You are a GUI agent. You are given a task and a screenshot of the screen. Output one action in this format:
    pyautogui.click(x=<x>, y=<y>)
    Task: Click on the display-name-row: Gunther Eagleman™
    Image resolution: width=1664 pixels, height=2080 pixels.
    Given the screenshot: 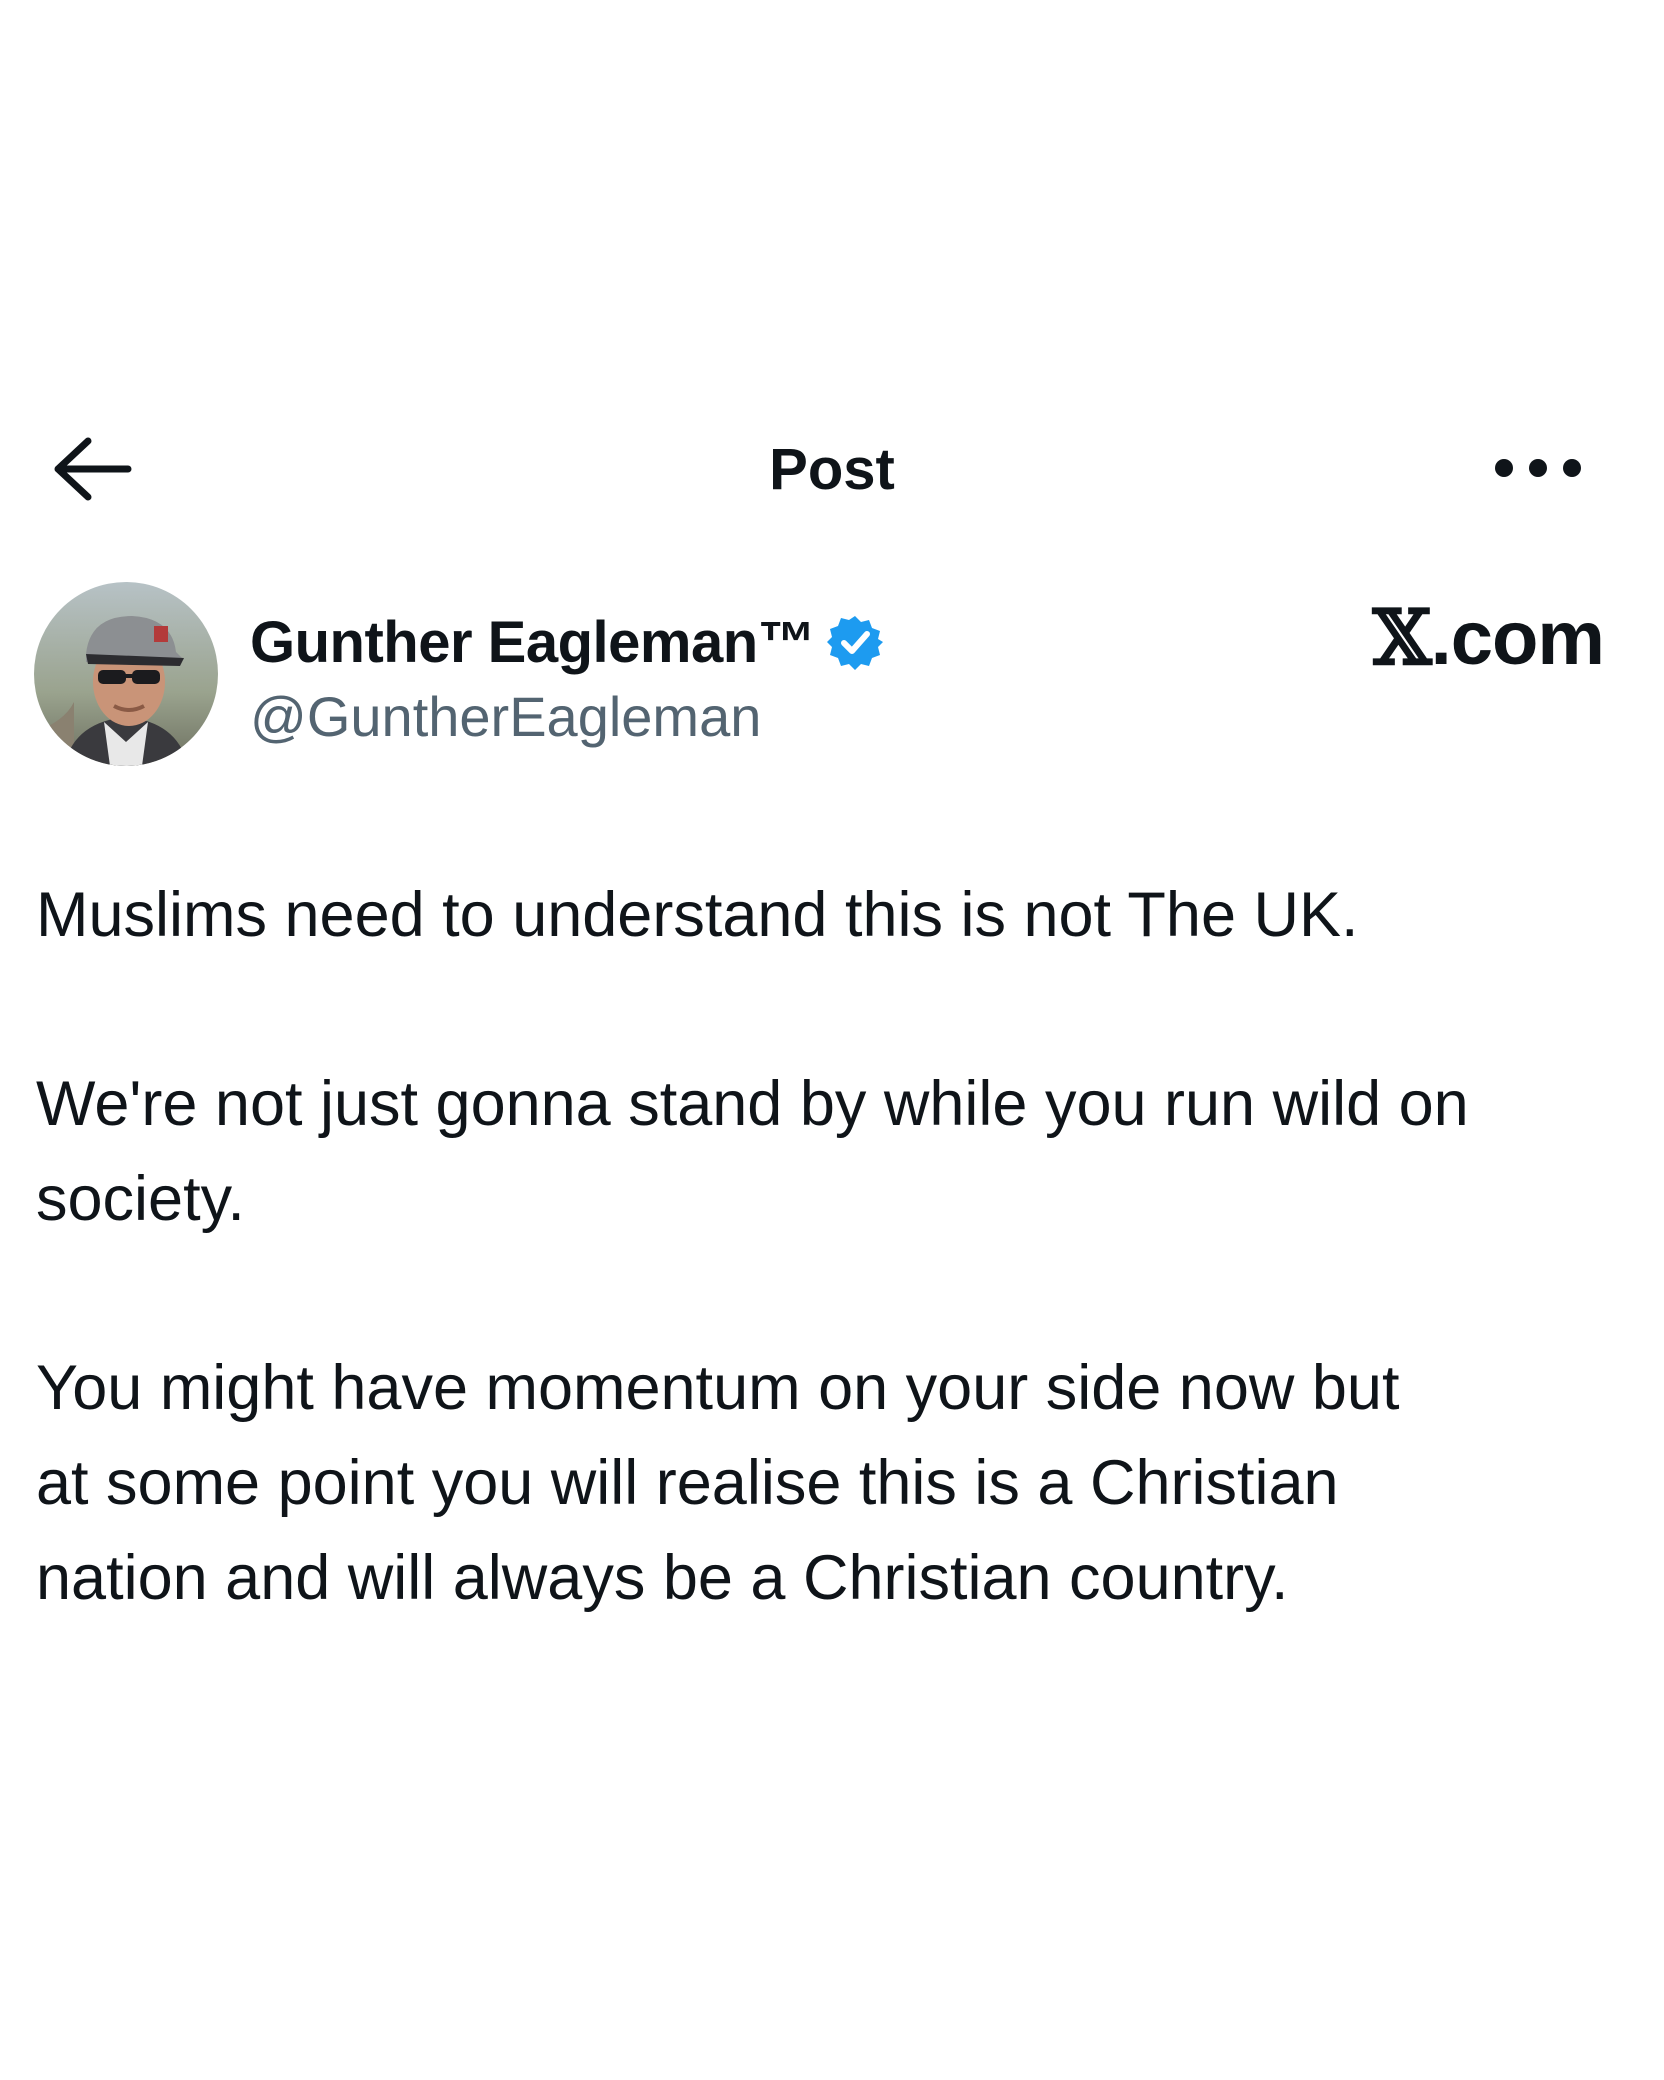 What is the action you would take?
    pyautogui.click(x=567, y=642)
    